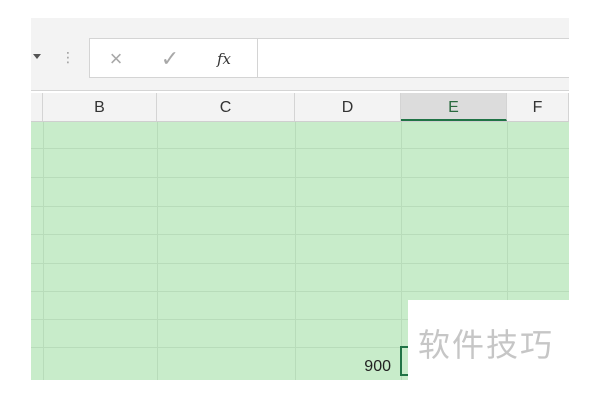 The height and width of the screenshot is (400, 600). Describe the element at coordinates (37, 107) in the screenshot. I see `column-header-a` at that location.